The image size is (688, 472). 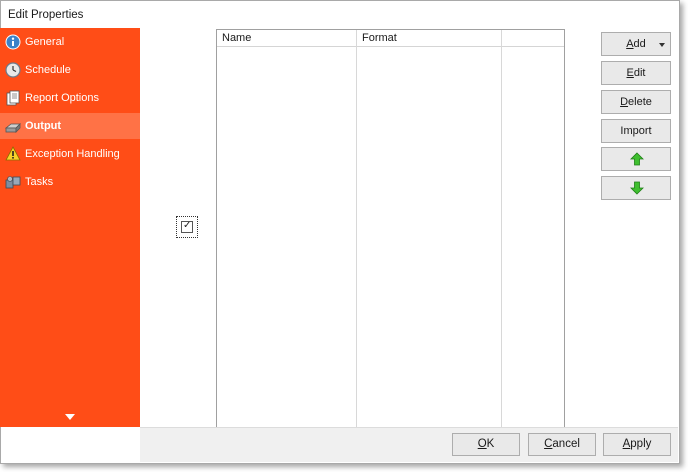 I want to click on sidebar-item-label: Exception Handling, so click(x=72, y=154).